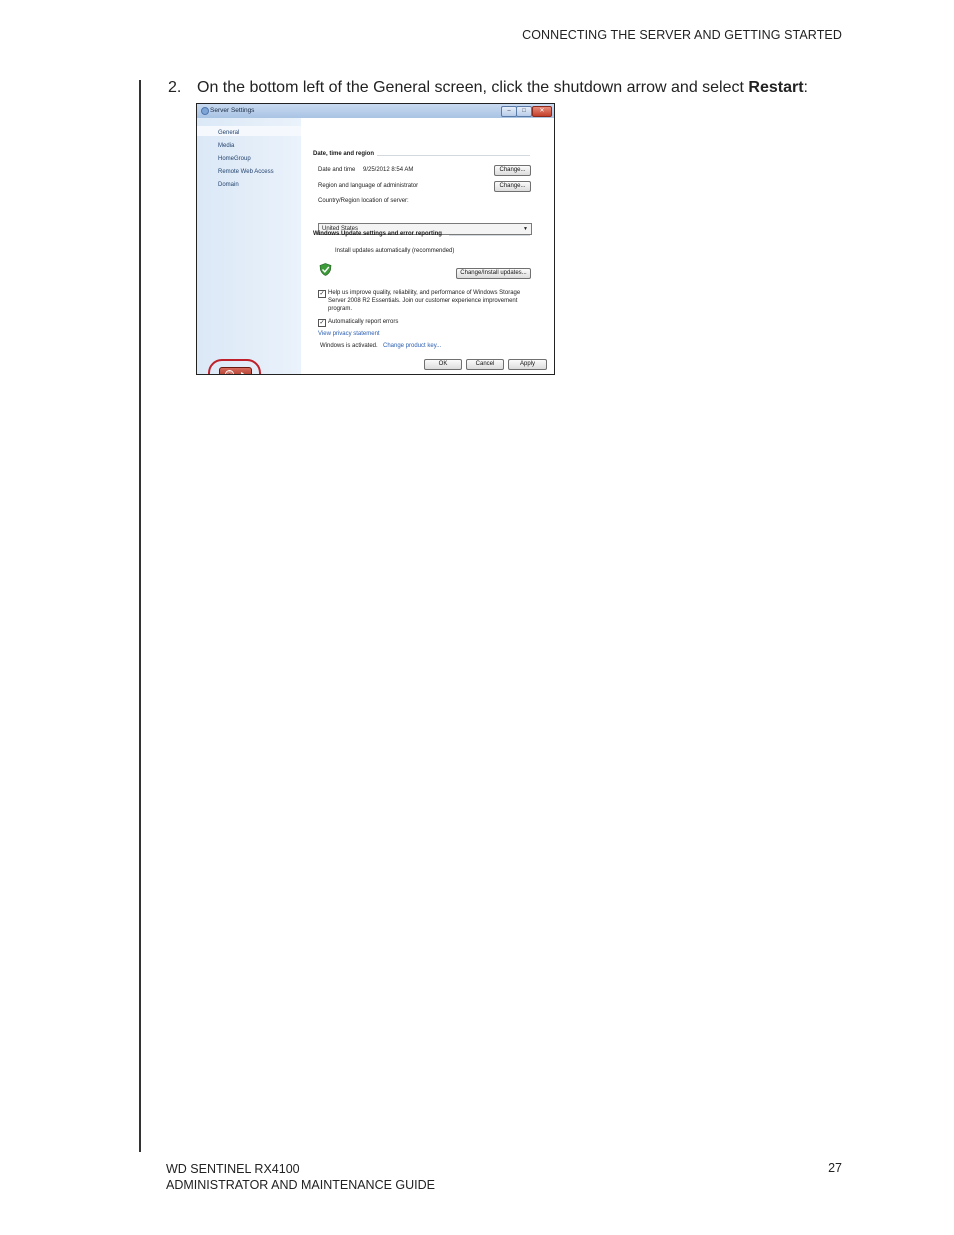  What do you see at coordinates (175, 87) in the screenshot?
I see `step-number: 2.` at bounding box center [175, 87].